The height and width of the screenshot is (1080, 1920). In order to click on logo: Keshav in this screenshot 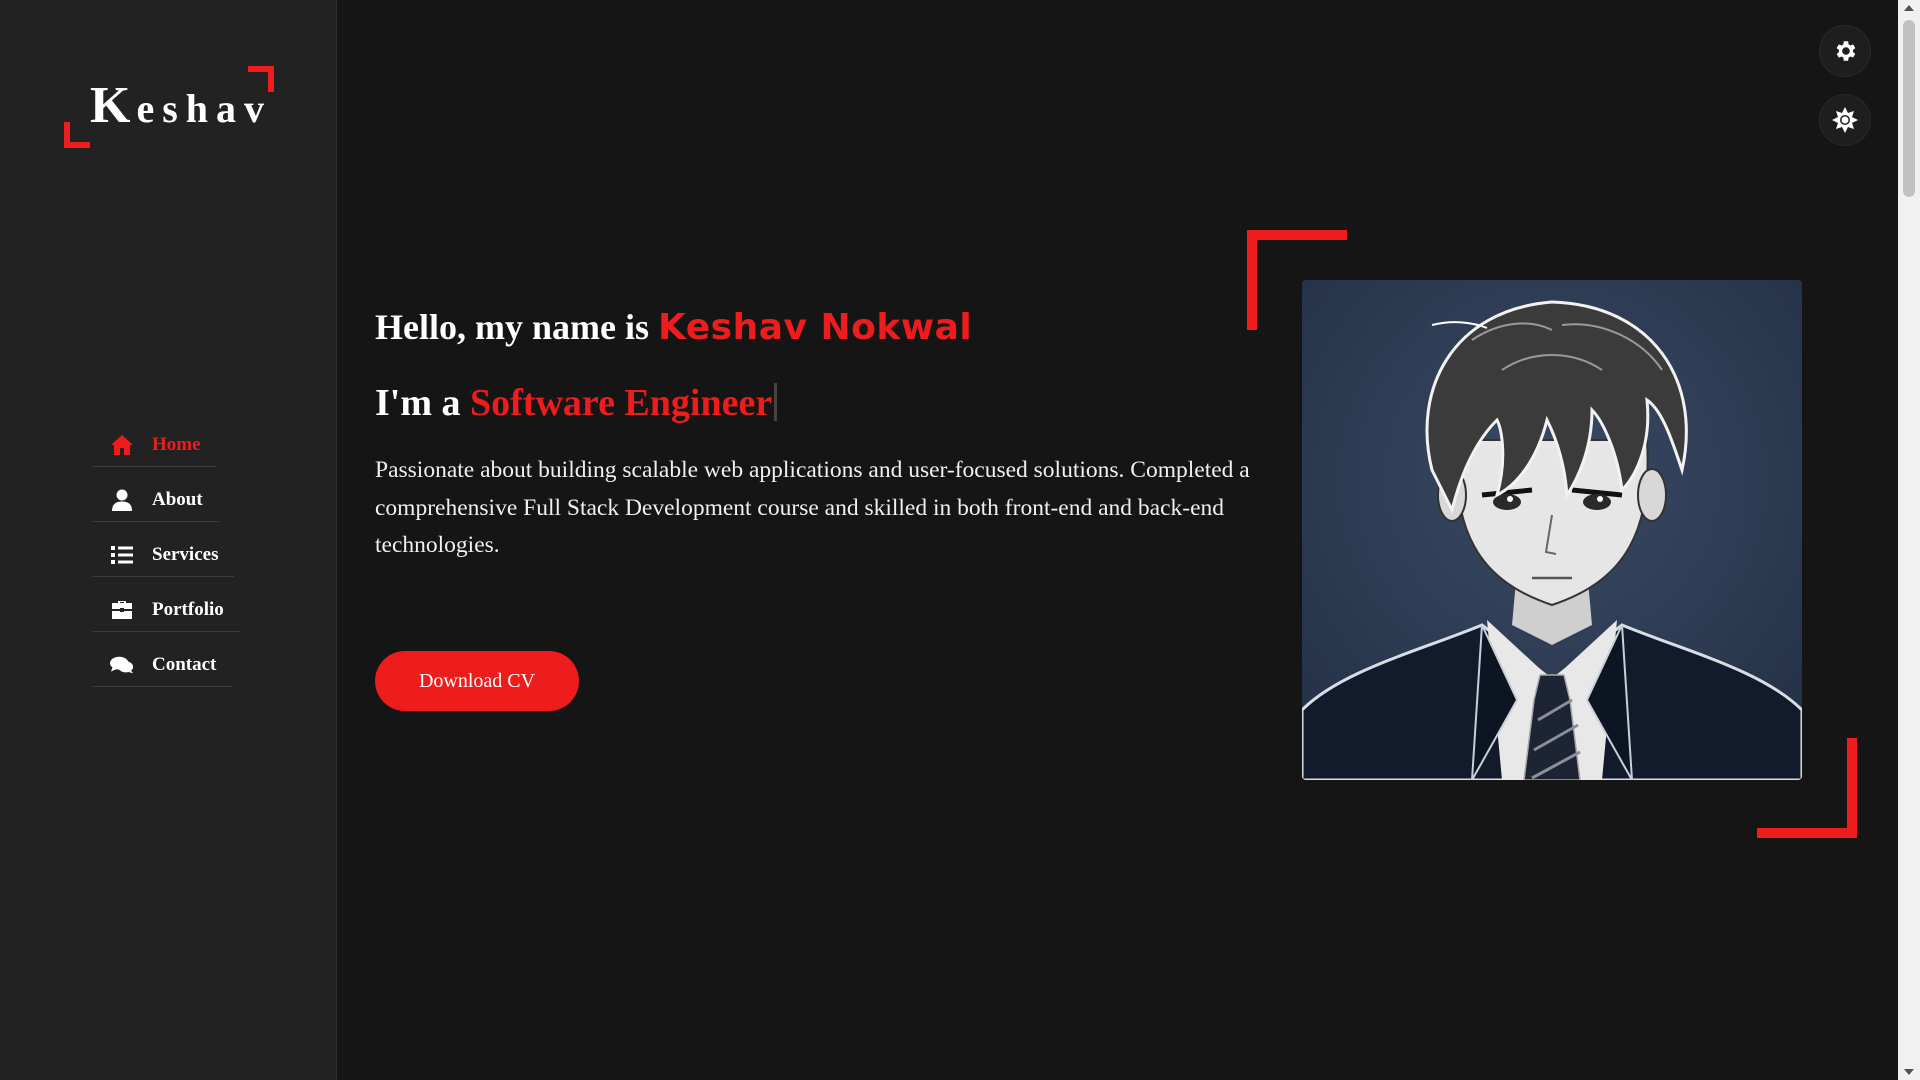, I will do `click(169, 107)`.